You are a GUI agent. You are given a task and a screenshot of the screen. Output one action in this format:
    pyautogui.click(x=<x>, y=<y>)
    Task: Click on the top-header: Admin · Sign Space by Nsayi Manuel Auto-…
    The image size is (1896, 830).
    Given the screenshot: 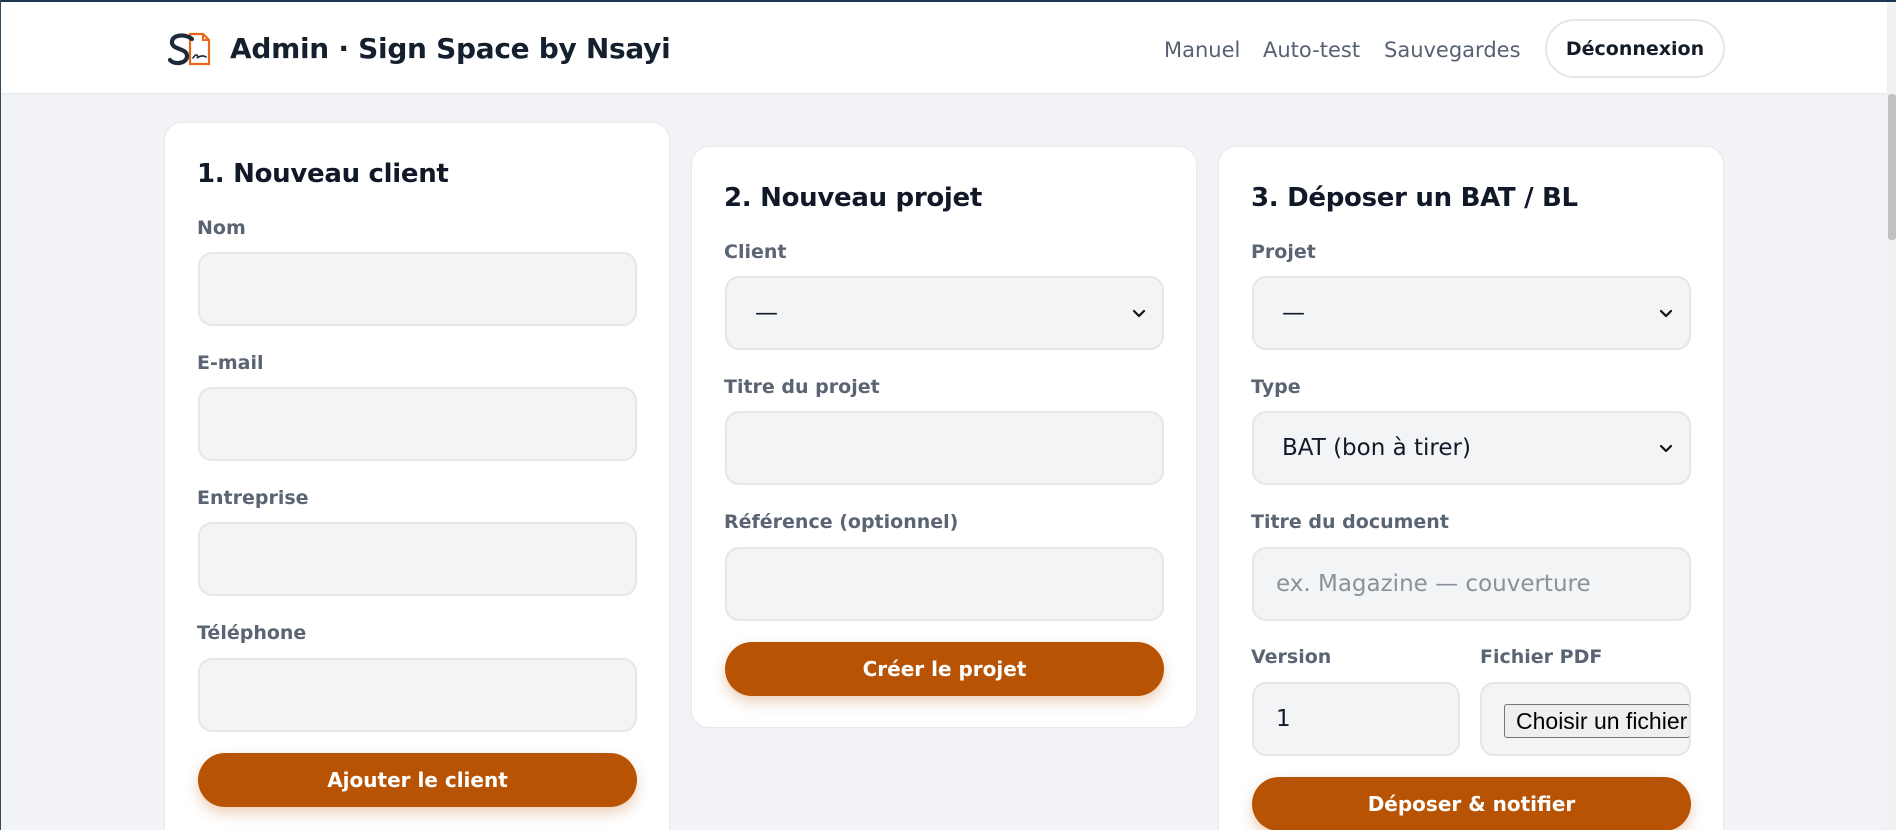 What is the action you would take?
    pyautogui.click(x=944, y=48)
    